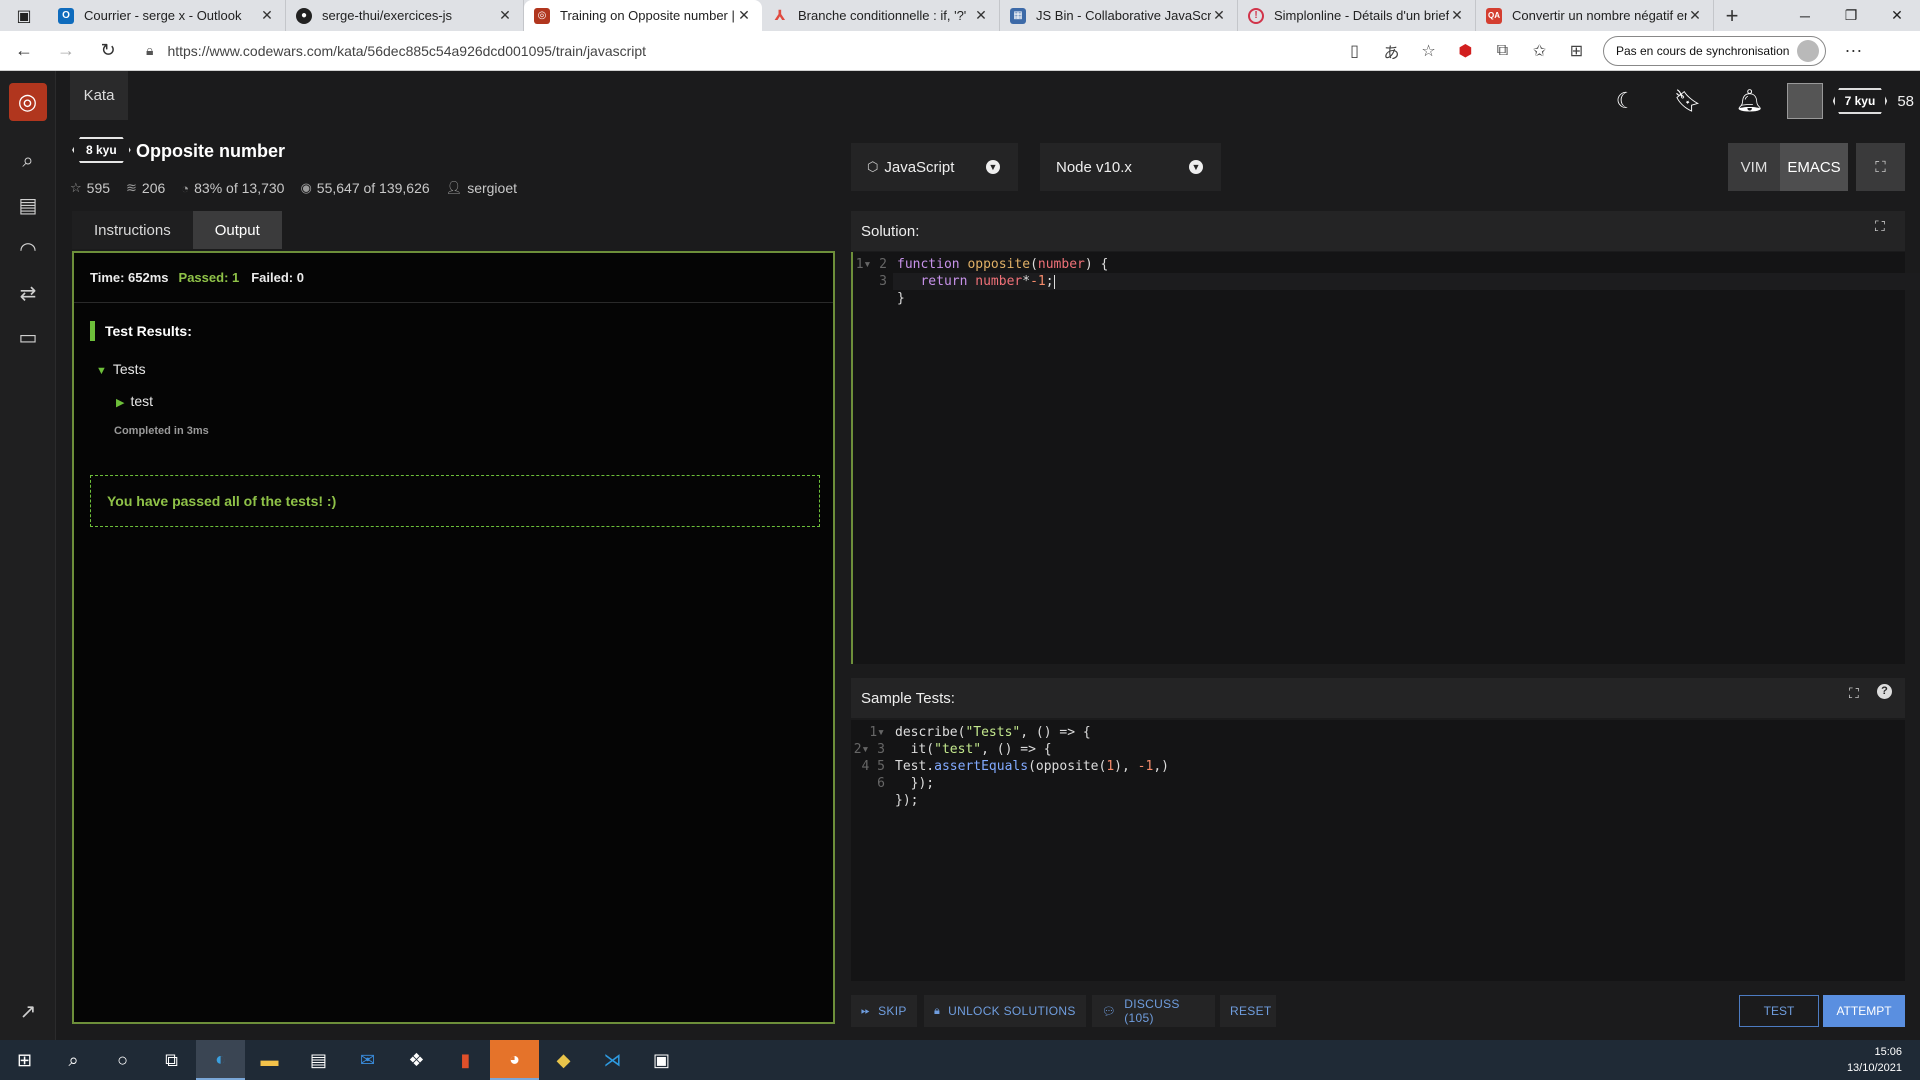  What do you see at coordinates (993, 167) in the screenshot?
I see `chevron-down-icon: ▼` at bounding box center [993, 167].